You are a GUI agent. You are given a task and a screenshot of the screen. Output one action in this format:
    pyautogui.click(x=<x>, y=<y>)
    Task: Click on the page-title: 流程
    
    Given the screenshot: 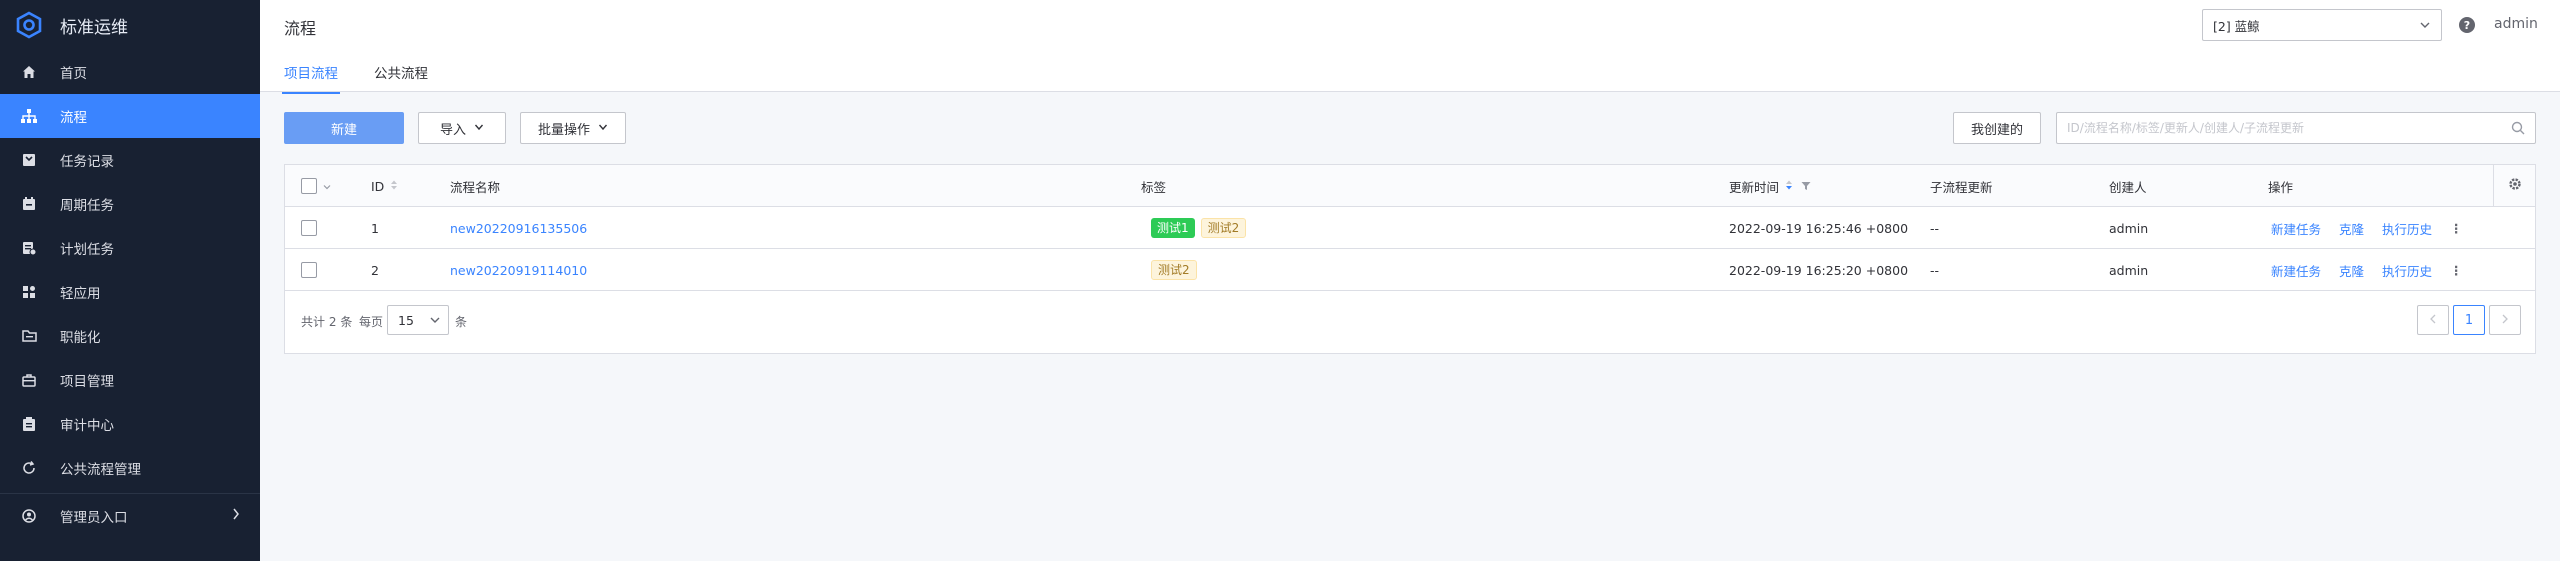 What is the action you would take?
    pyautogui.click(x=300, y=28)
    